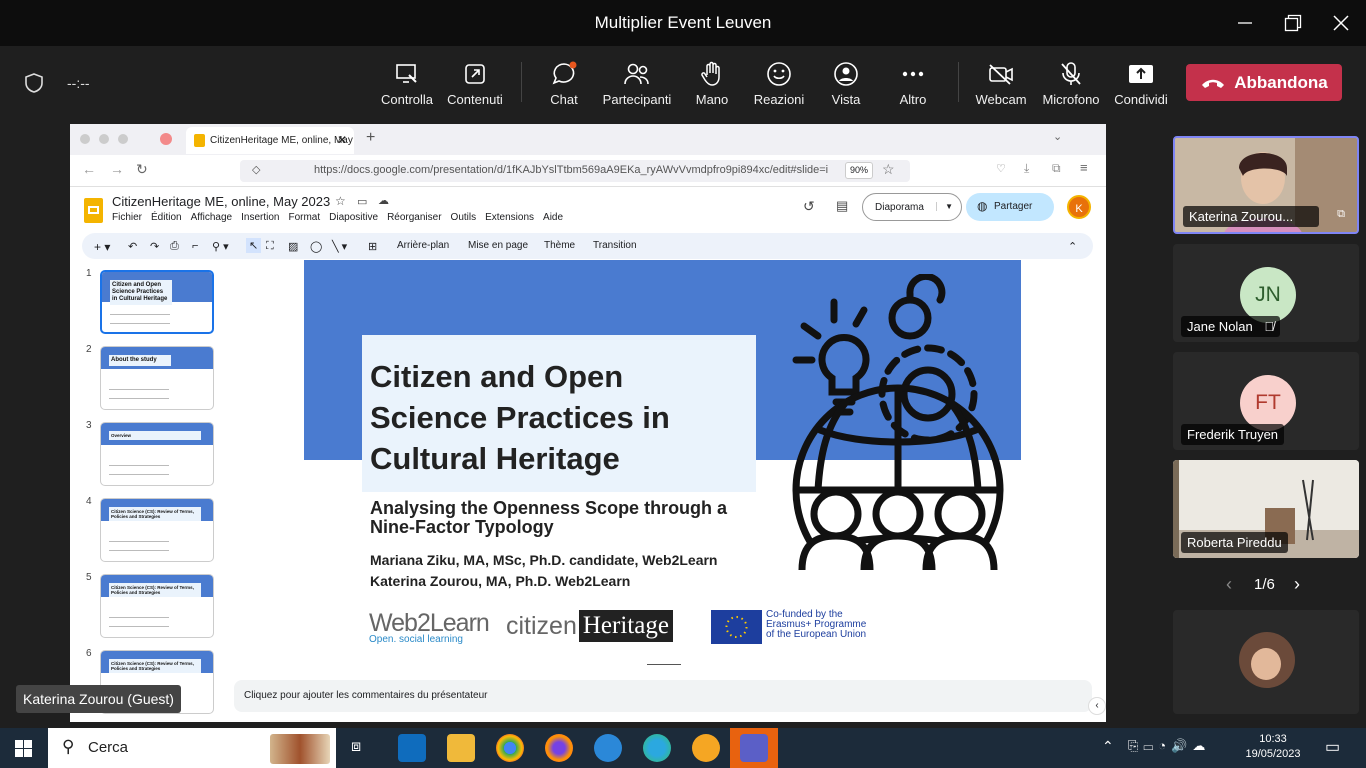 Image resolution: width=1366 pixels, height=768 pixels. I want to click on video-tile-roberta: Roberta Pireddu, so click(1266, 509).